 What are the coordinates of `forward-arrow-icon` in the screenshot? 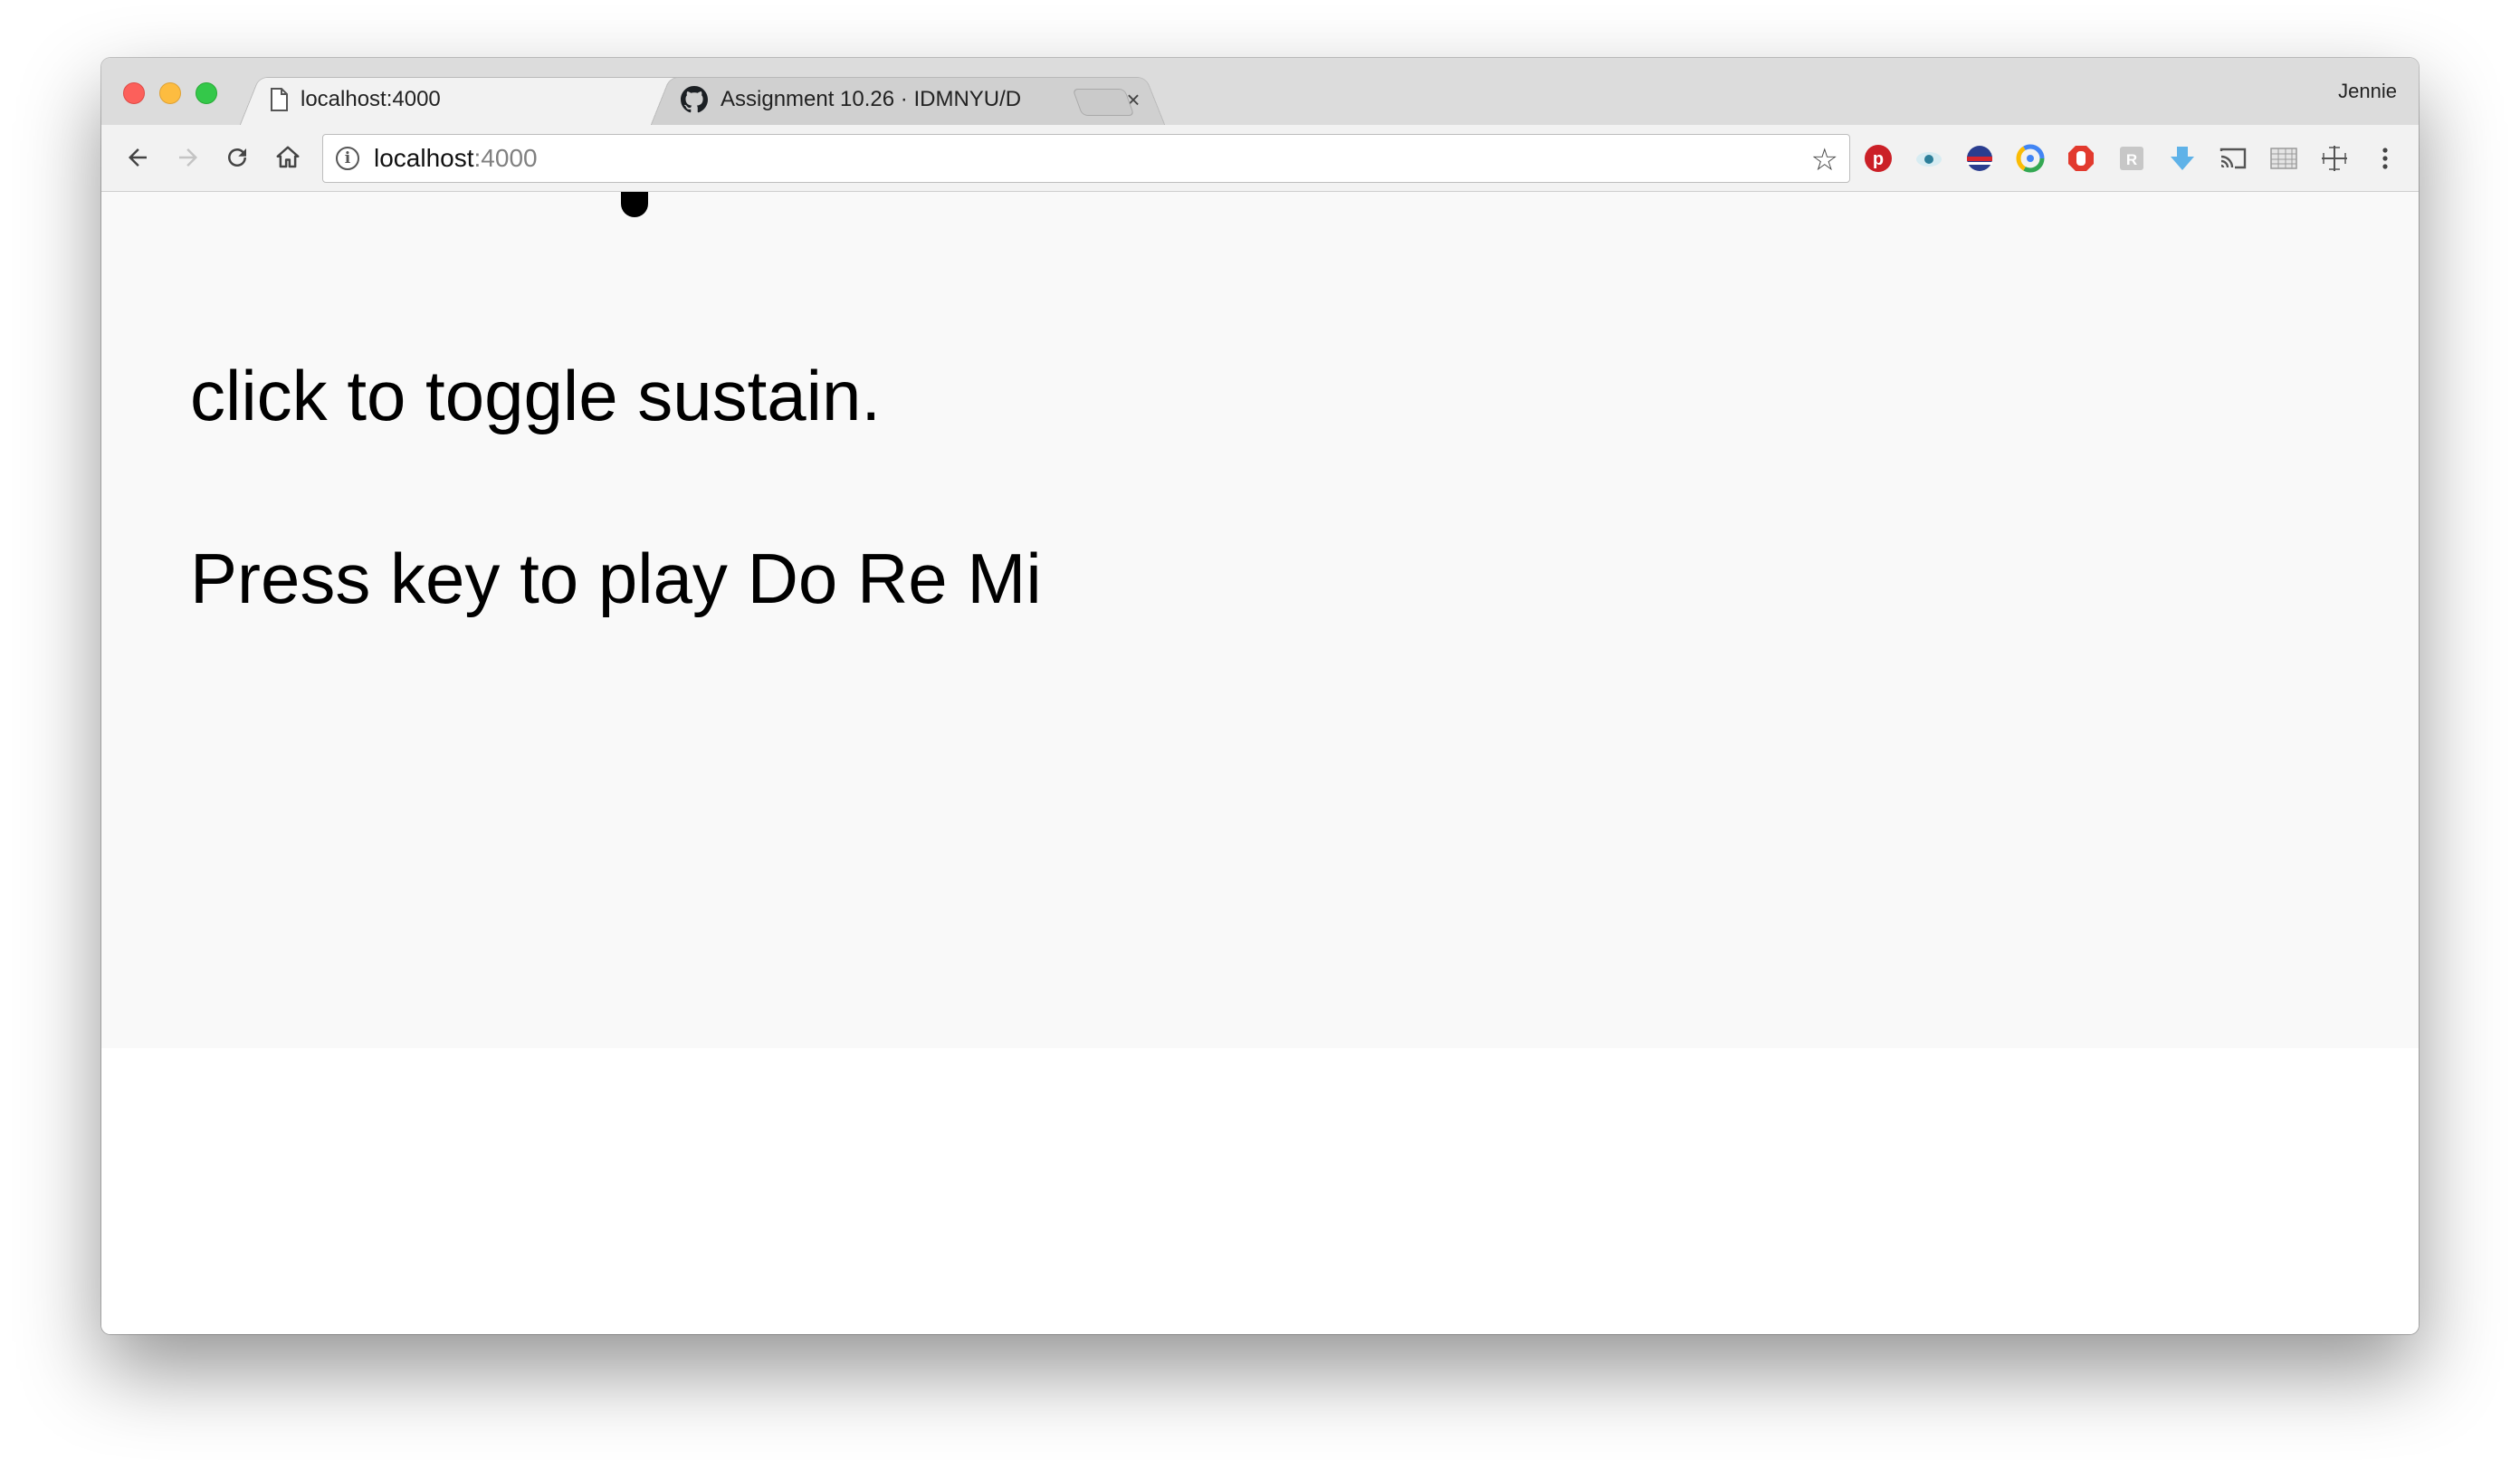 It's located at (188, 157).